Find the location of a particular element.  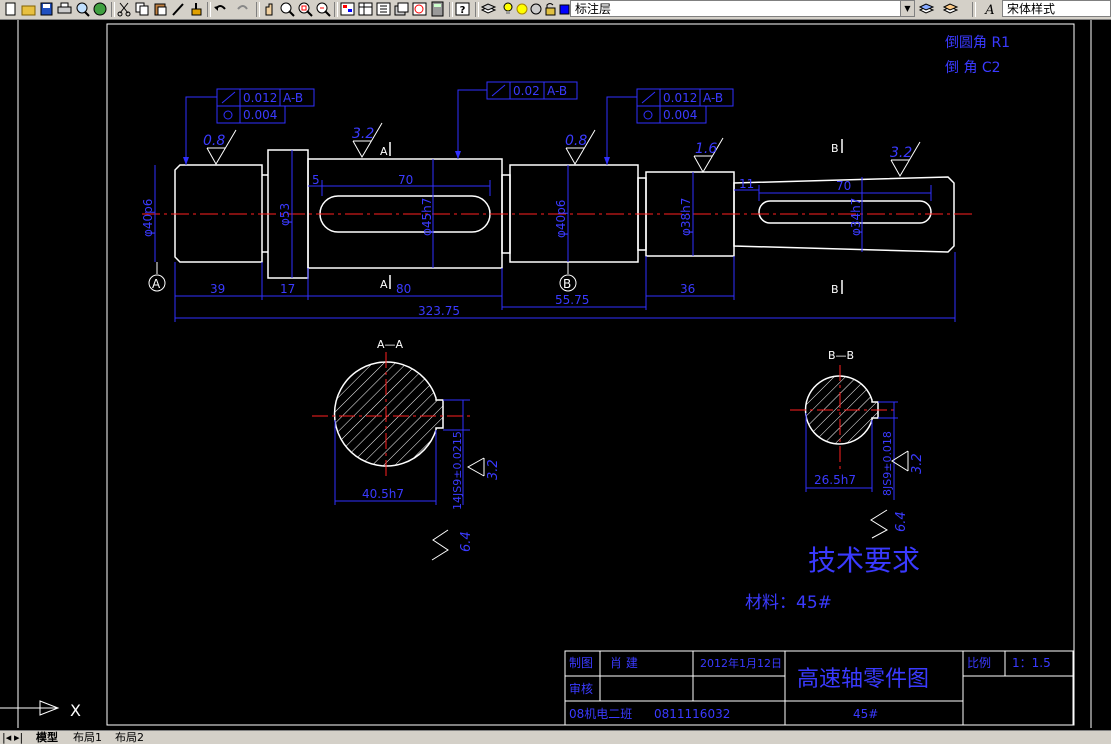

paste-icon is located at coordinates (160, 9).